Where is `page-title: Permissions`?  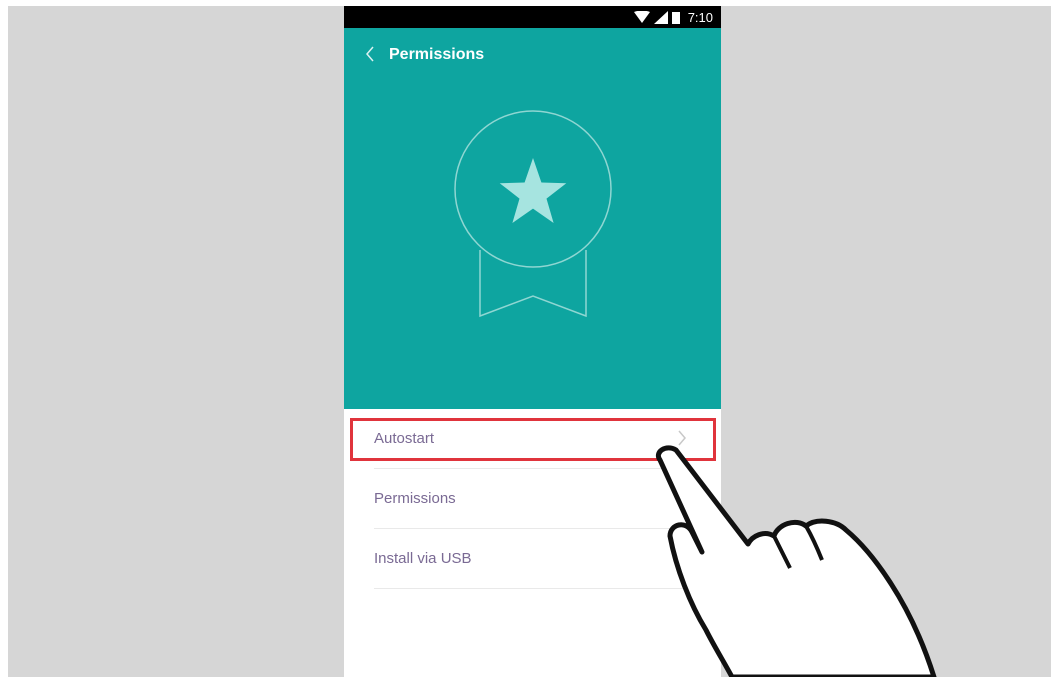 page-title: Permissions is located at coordinates (437, 54).